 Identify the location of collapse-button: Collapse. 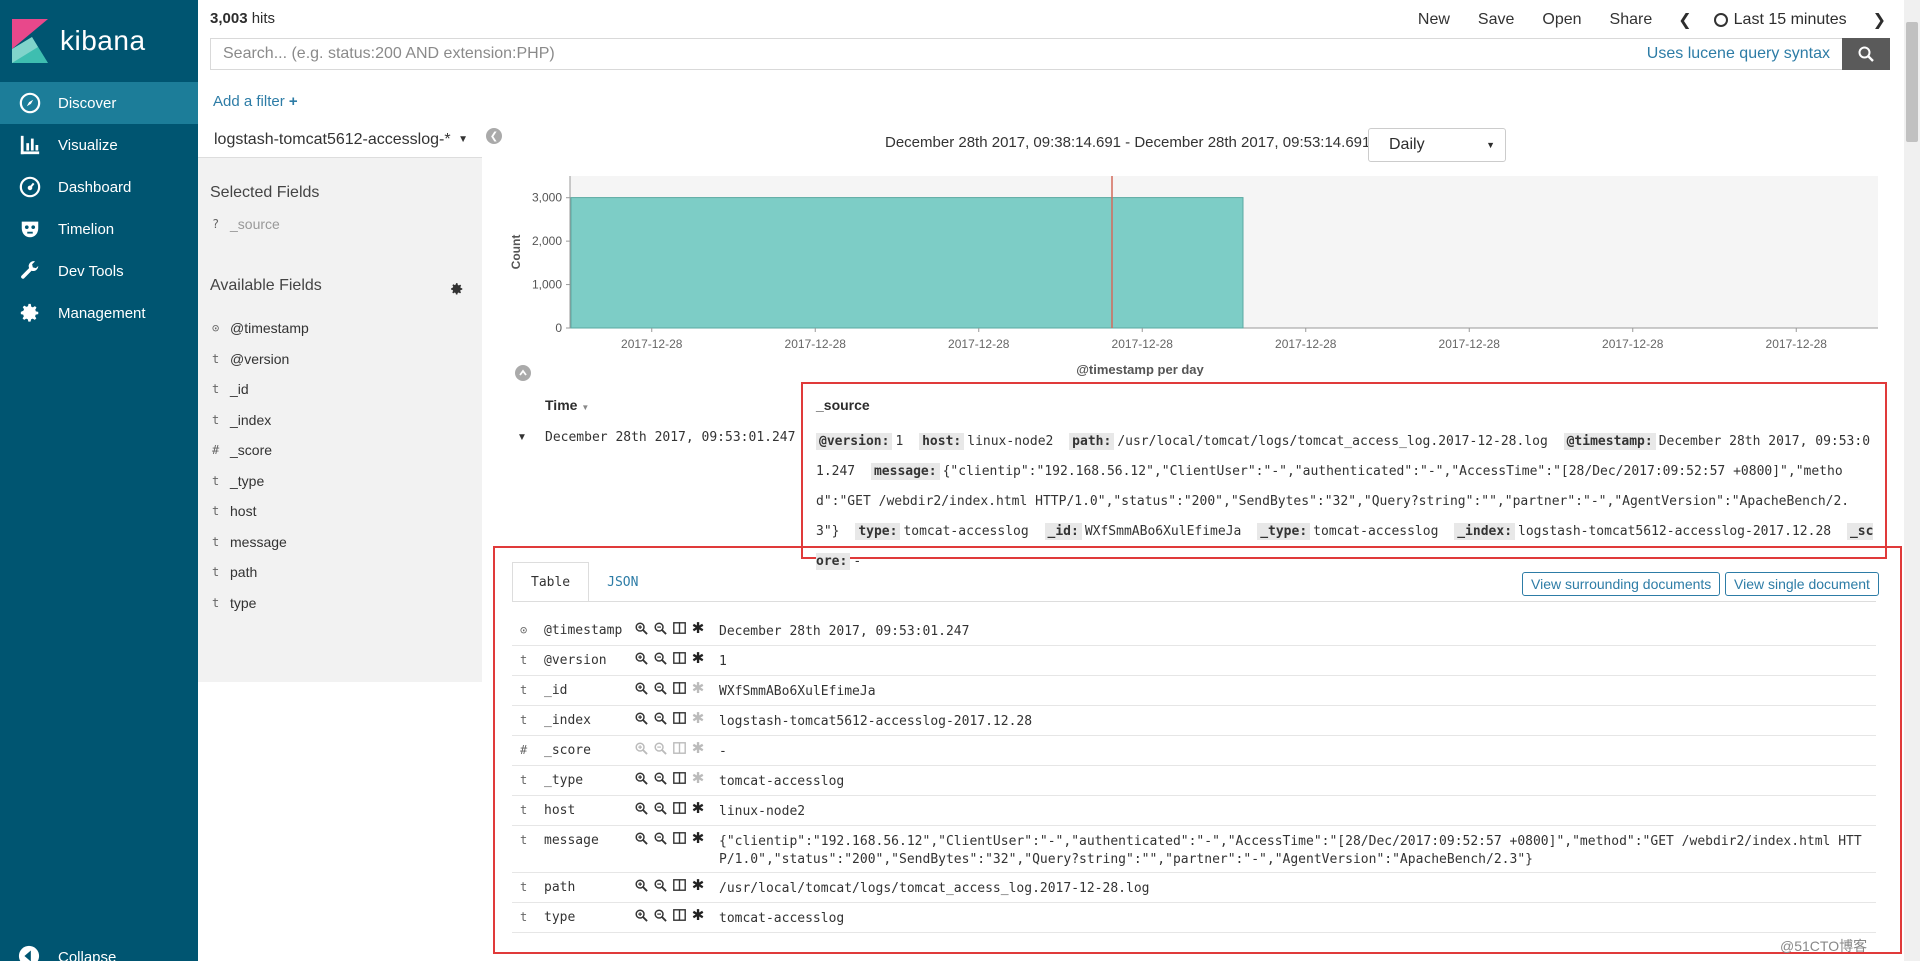
(58, 951).